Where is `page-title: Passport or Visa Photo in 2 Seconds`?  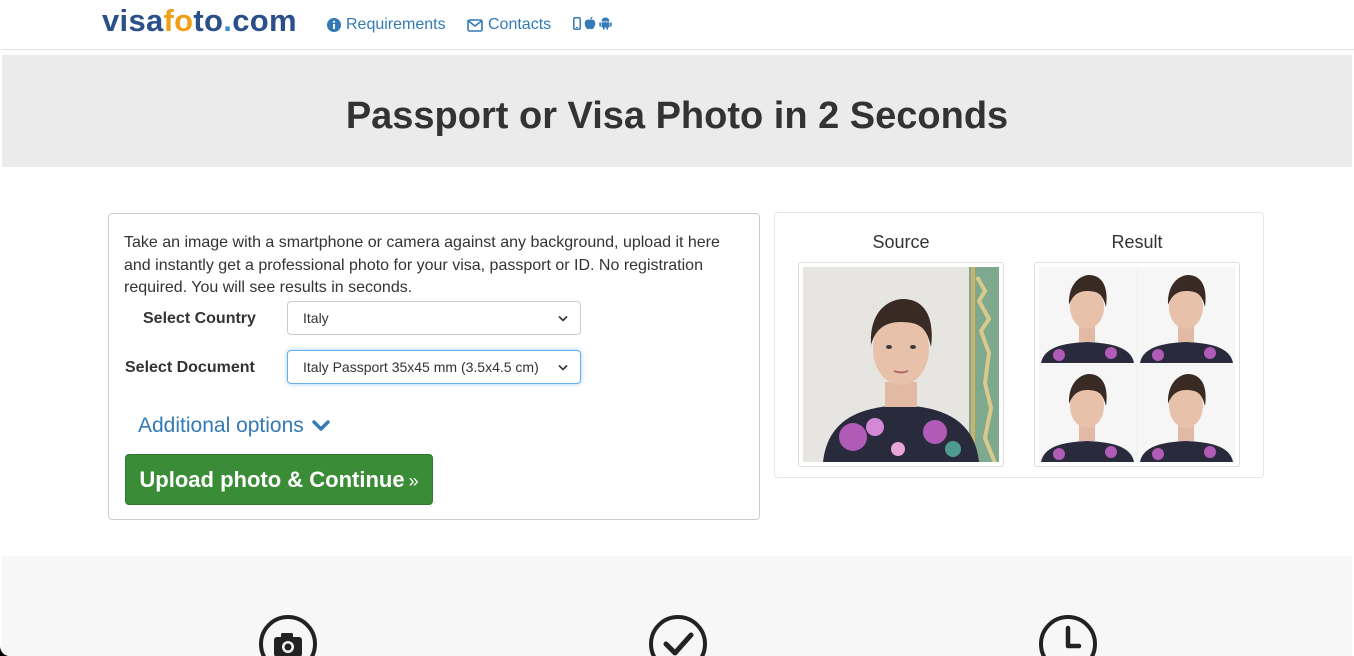
page-title: Passport or Visa Photo in 2 Seconds is located at coordinates (677, 116).